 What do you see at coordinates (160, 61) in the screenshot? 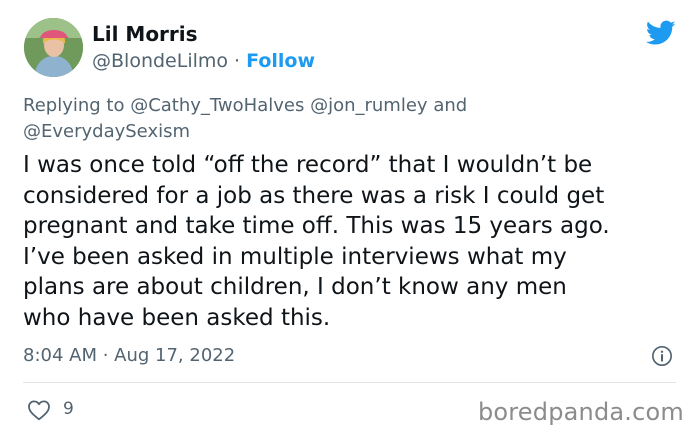
I see `author-handle: @BlondeLilmo` at bounding box center [160, 61].